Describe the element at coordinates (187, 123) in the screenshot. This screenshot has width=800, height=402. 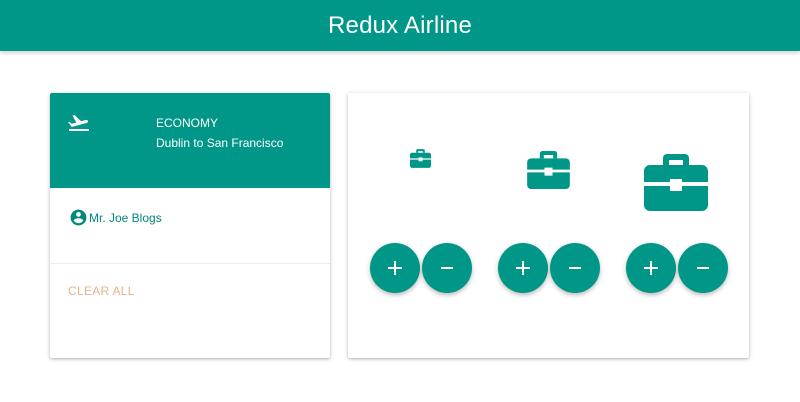
I see `fare-class: ECONOMY` at that location.